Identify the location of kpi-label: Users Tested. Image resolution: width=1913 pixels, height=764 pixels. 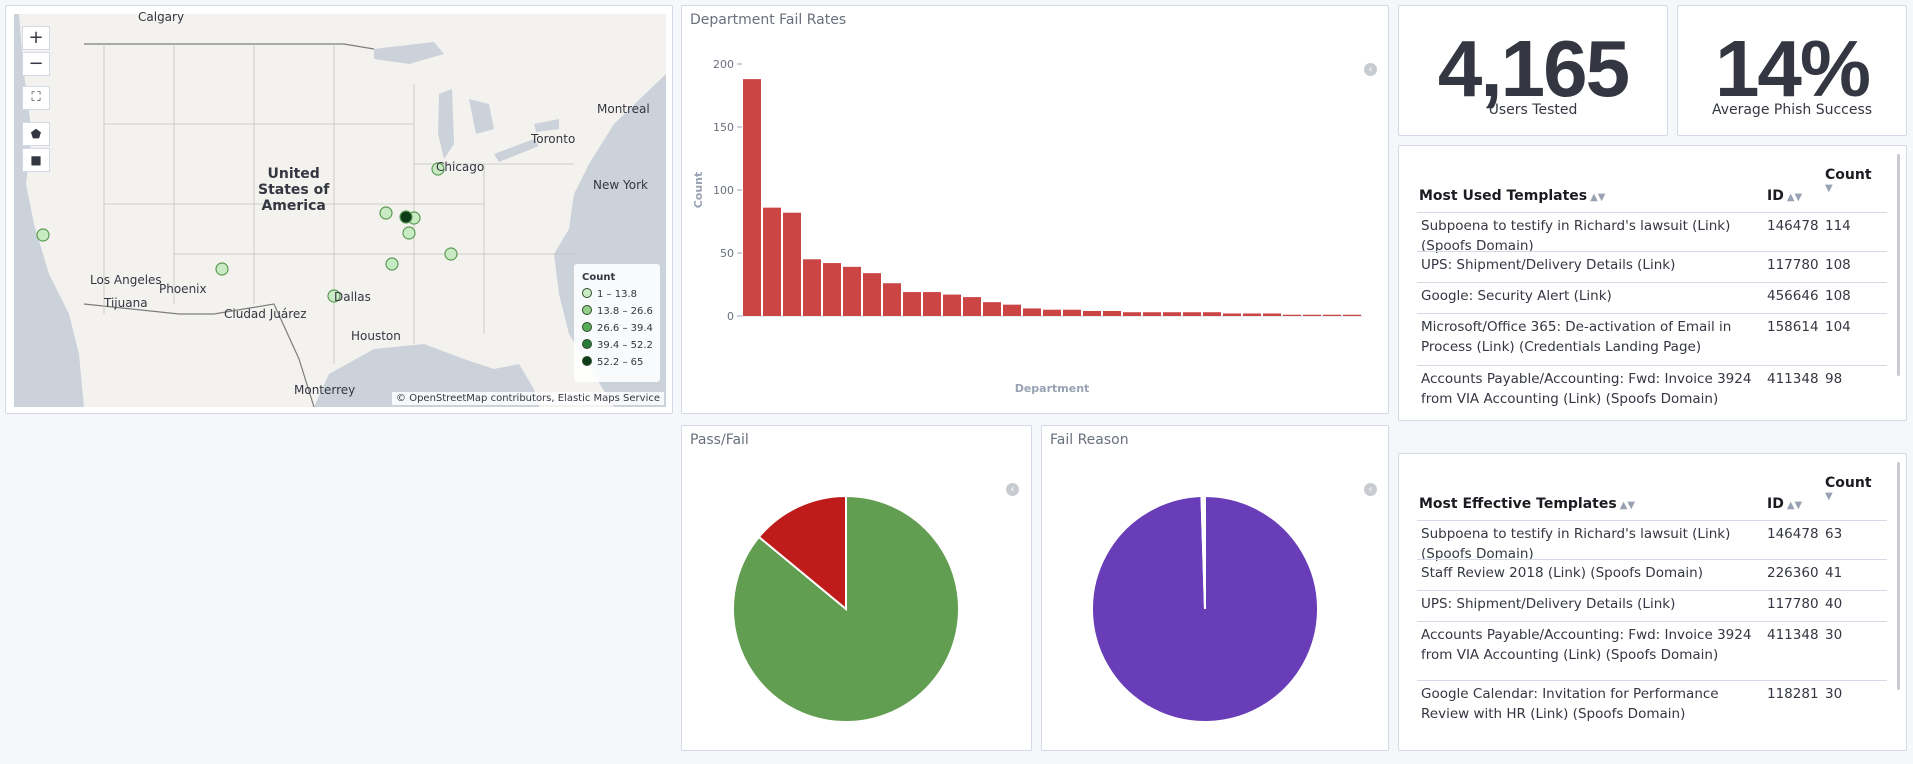
(1533, 110).